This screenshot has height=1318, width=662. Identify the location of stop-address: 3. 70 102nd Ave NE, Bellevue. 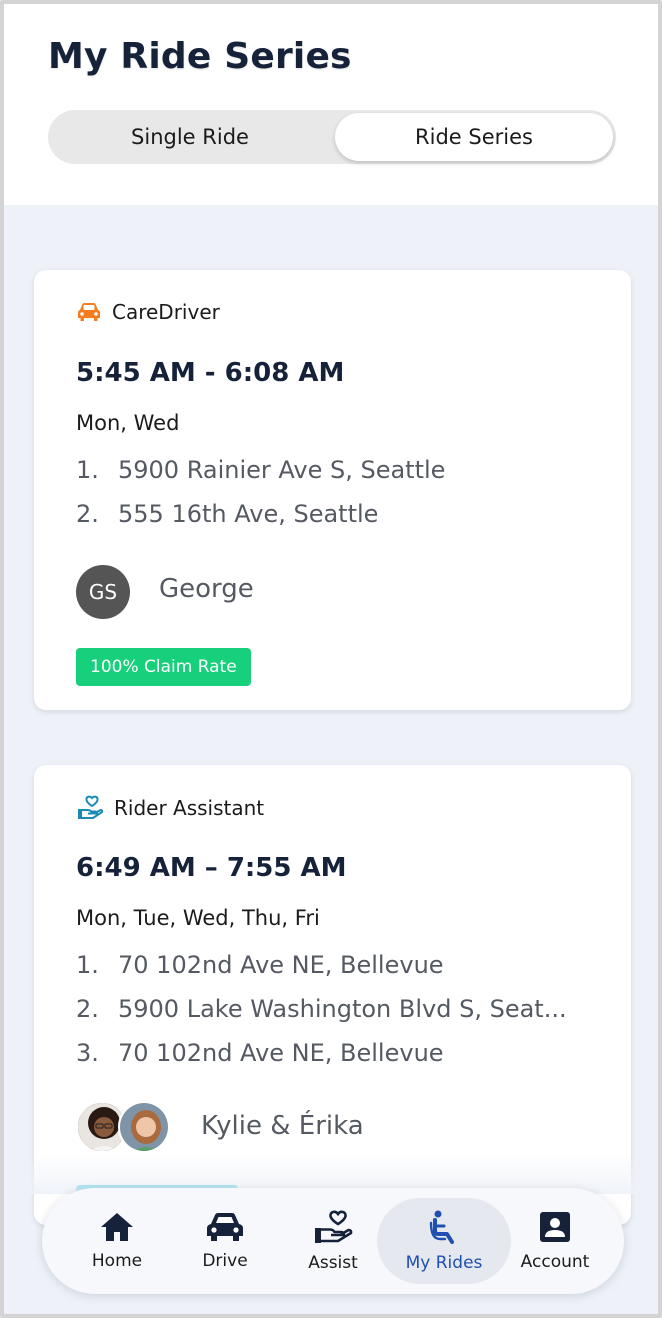
(336, 1053).